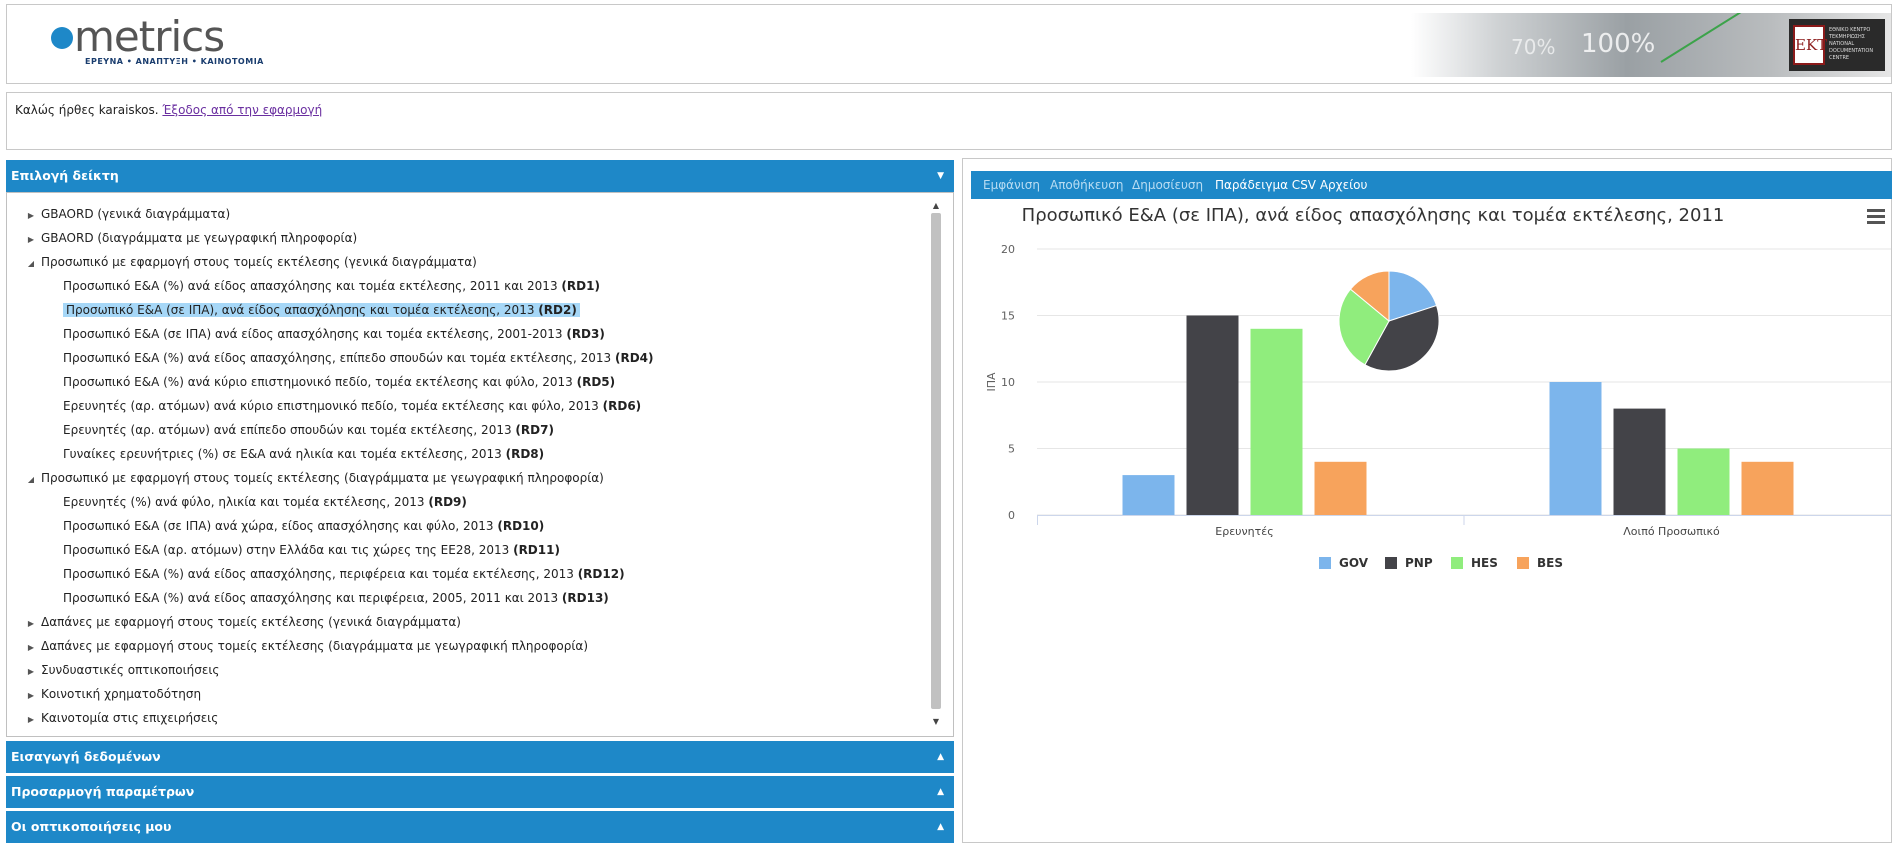  What do you see at coordinates (1707, 38) in the screenshot?
I see `banner-growth-line` at bounding box center [1707, 38].